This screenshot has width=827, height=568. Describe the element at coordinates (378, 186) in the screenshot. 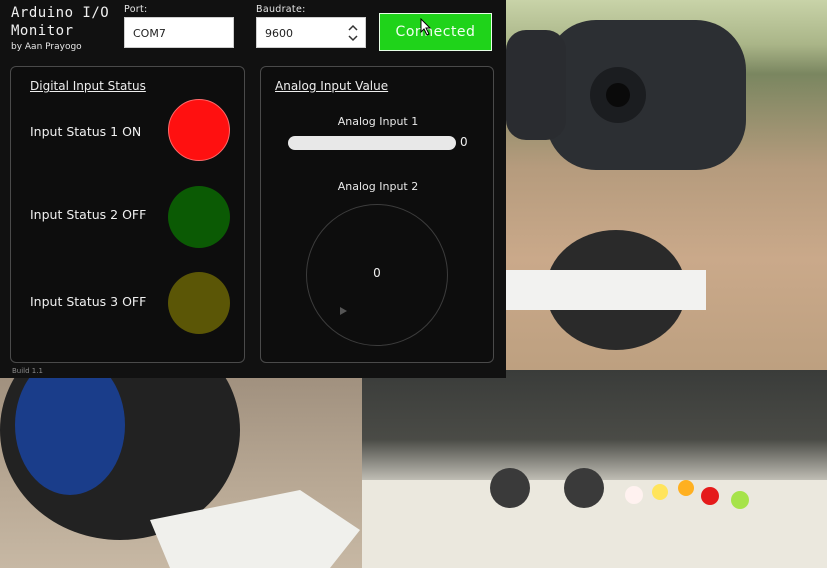

I see `analog-input-2-label: Analog Input 2` at that location.